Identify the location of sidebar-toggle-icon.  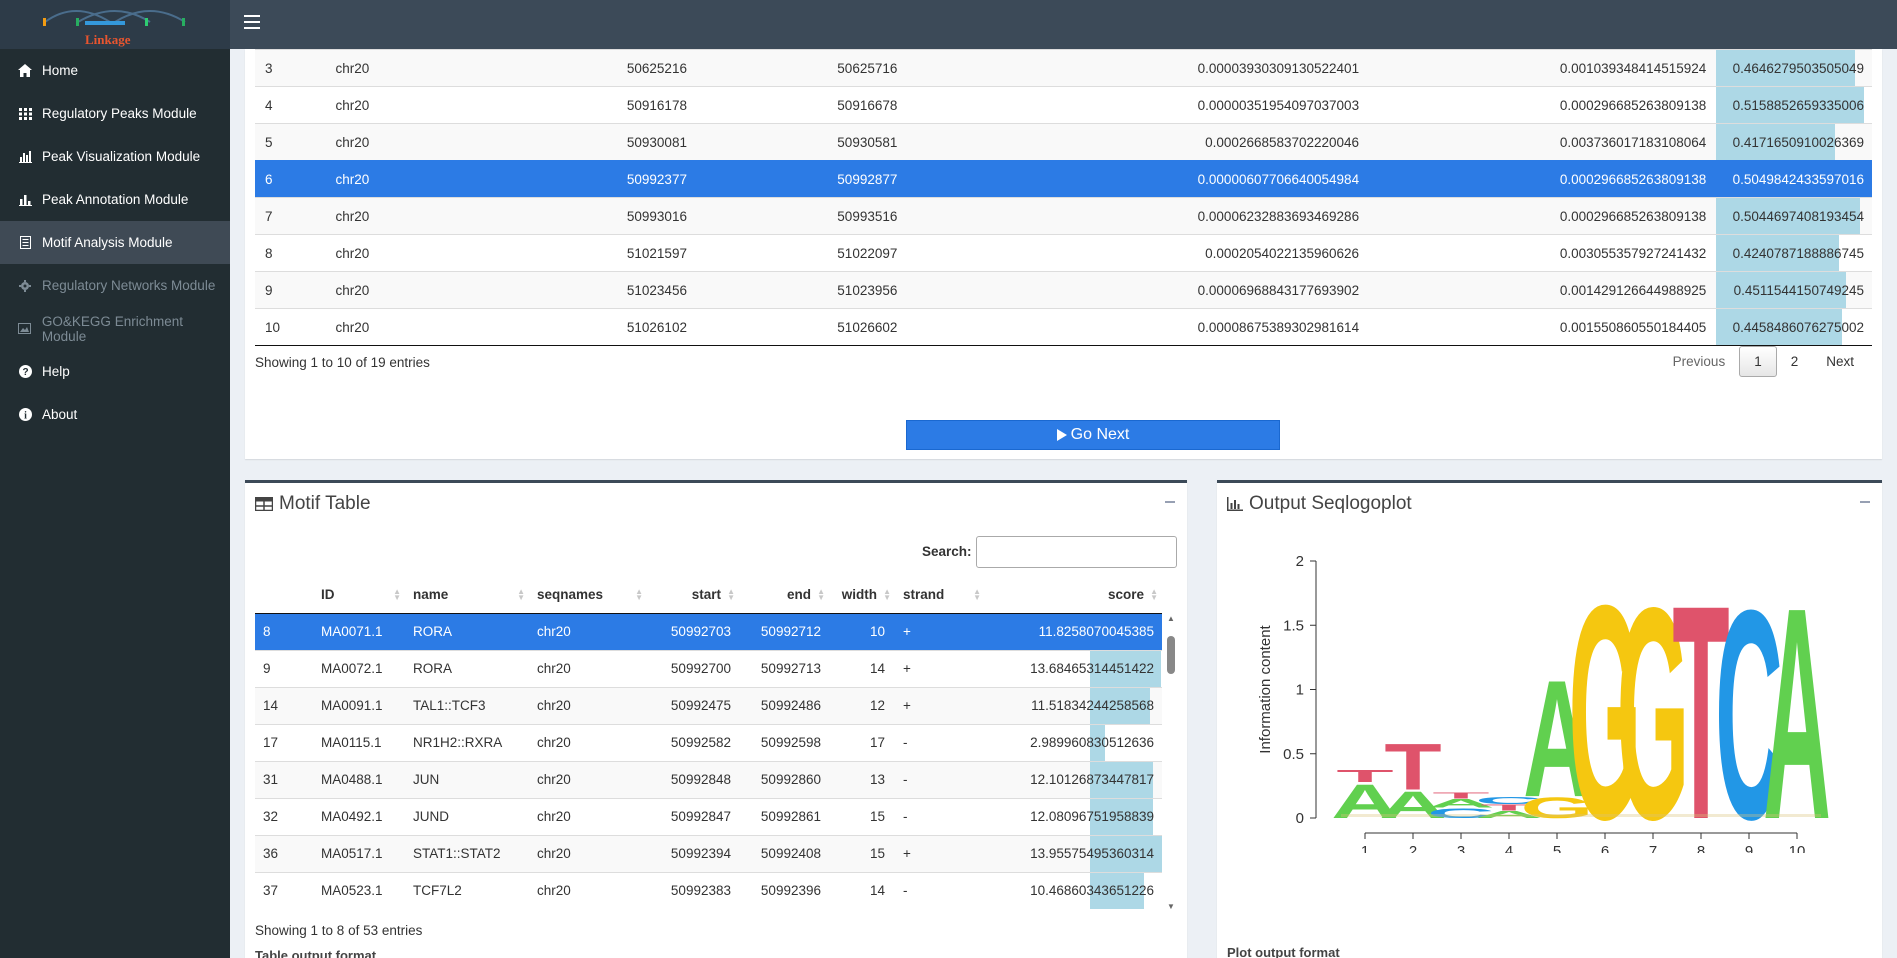
(252, 22).